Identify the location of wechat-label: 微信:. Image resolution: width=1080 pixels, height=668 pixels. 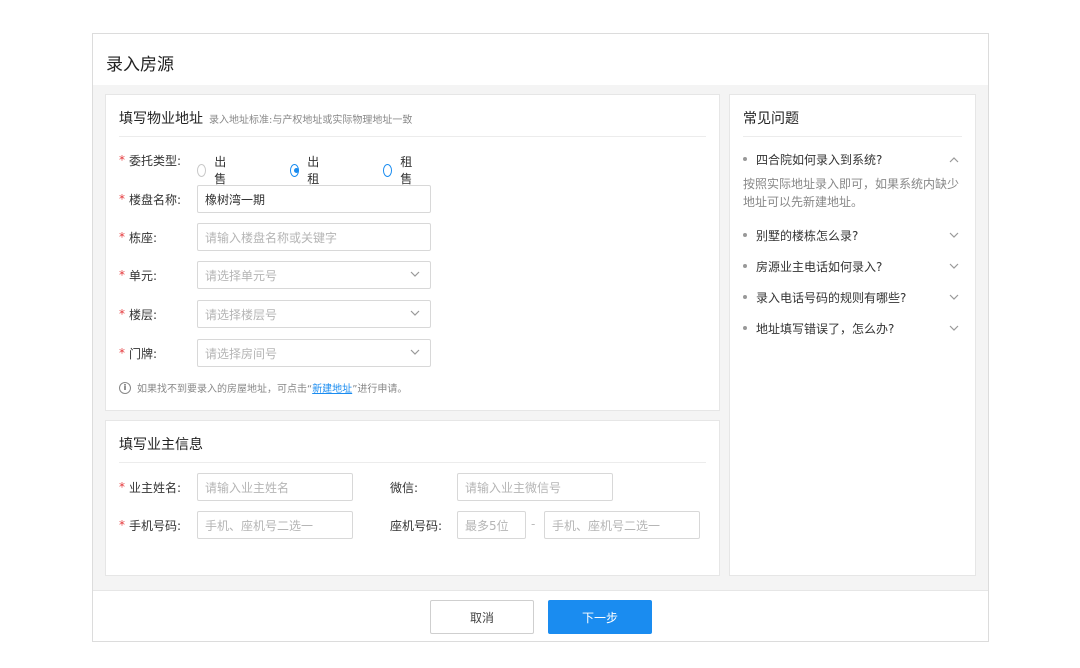
(404, 487).